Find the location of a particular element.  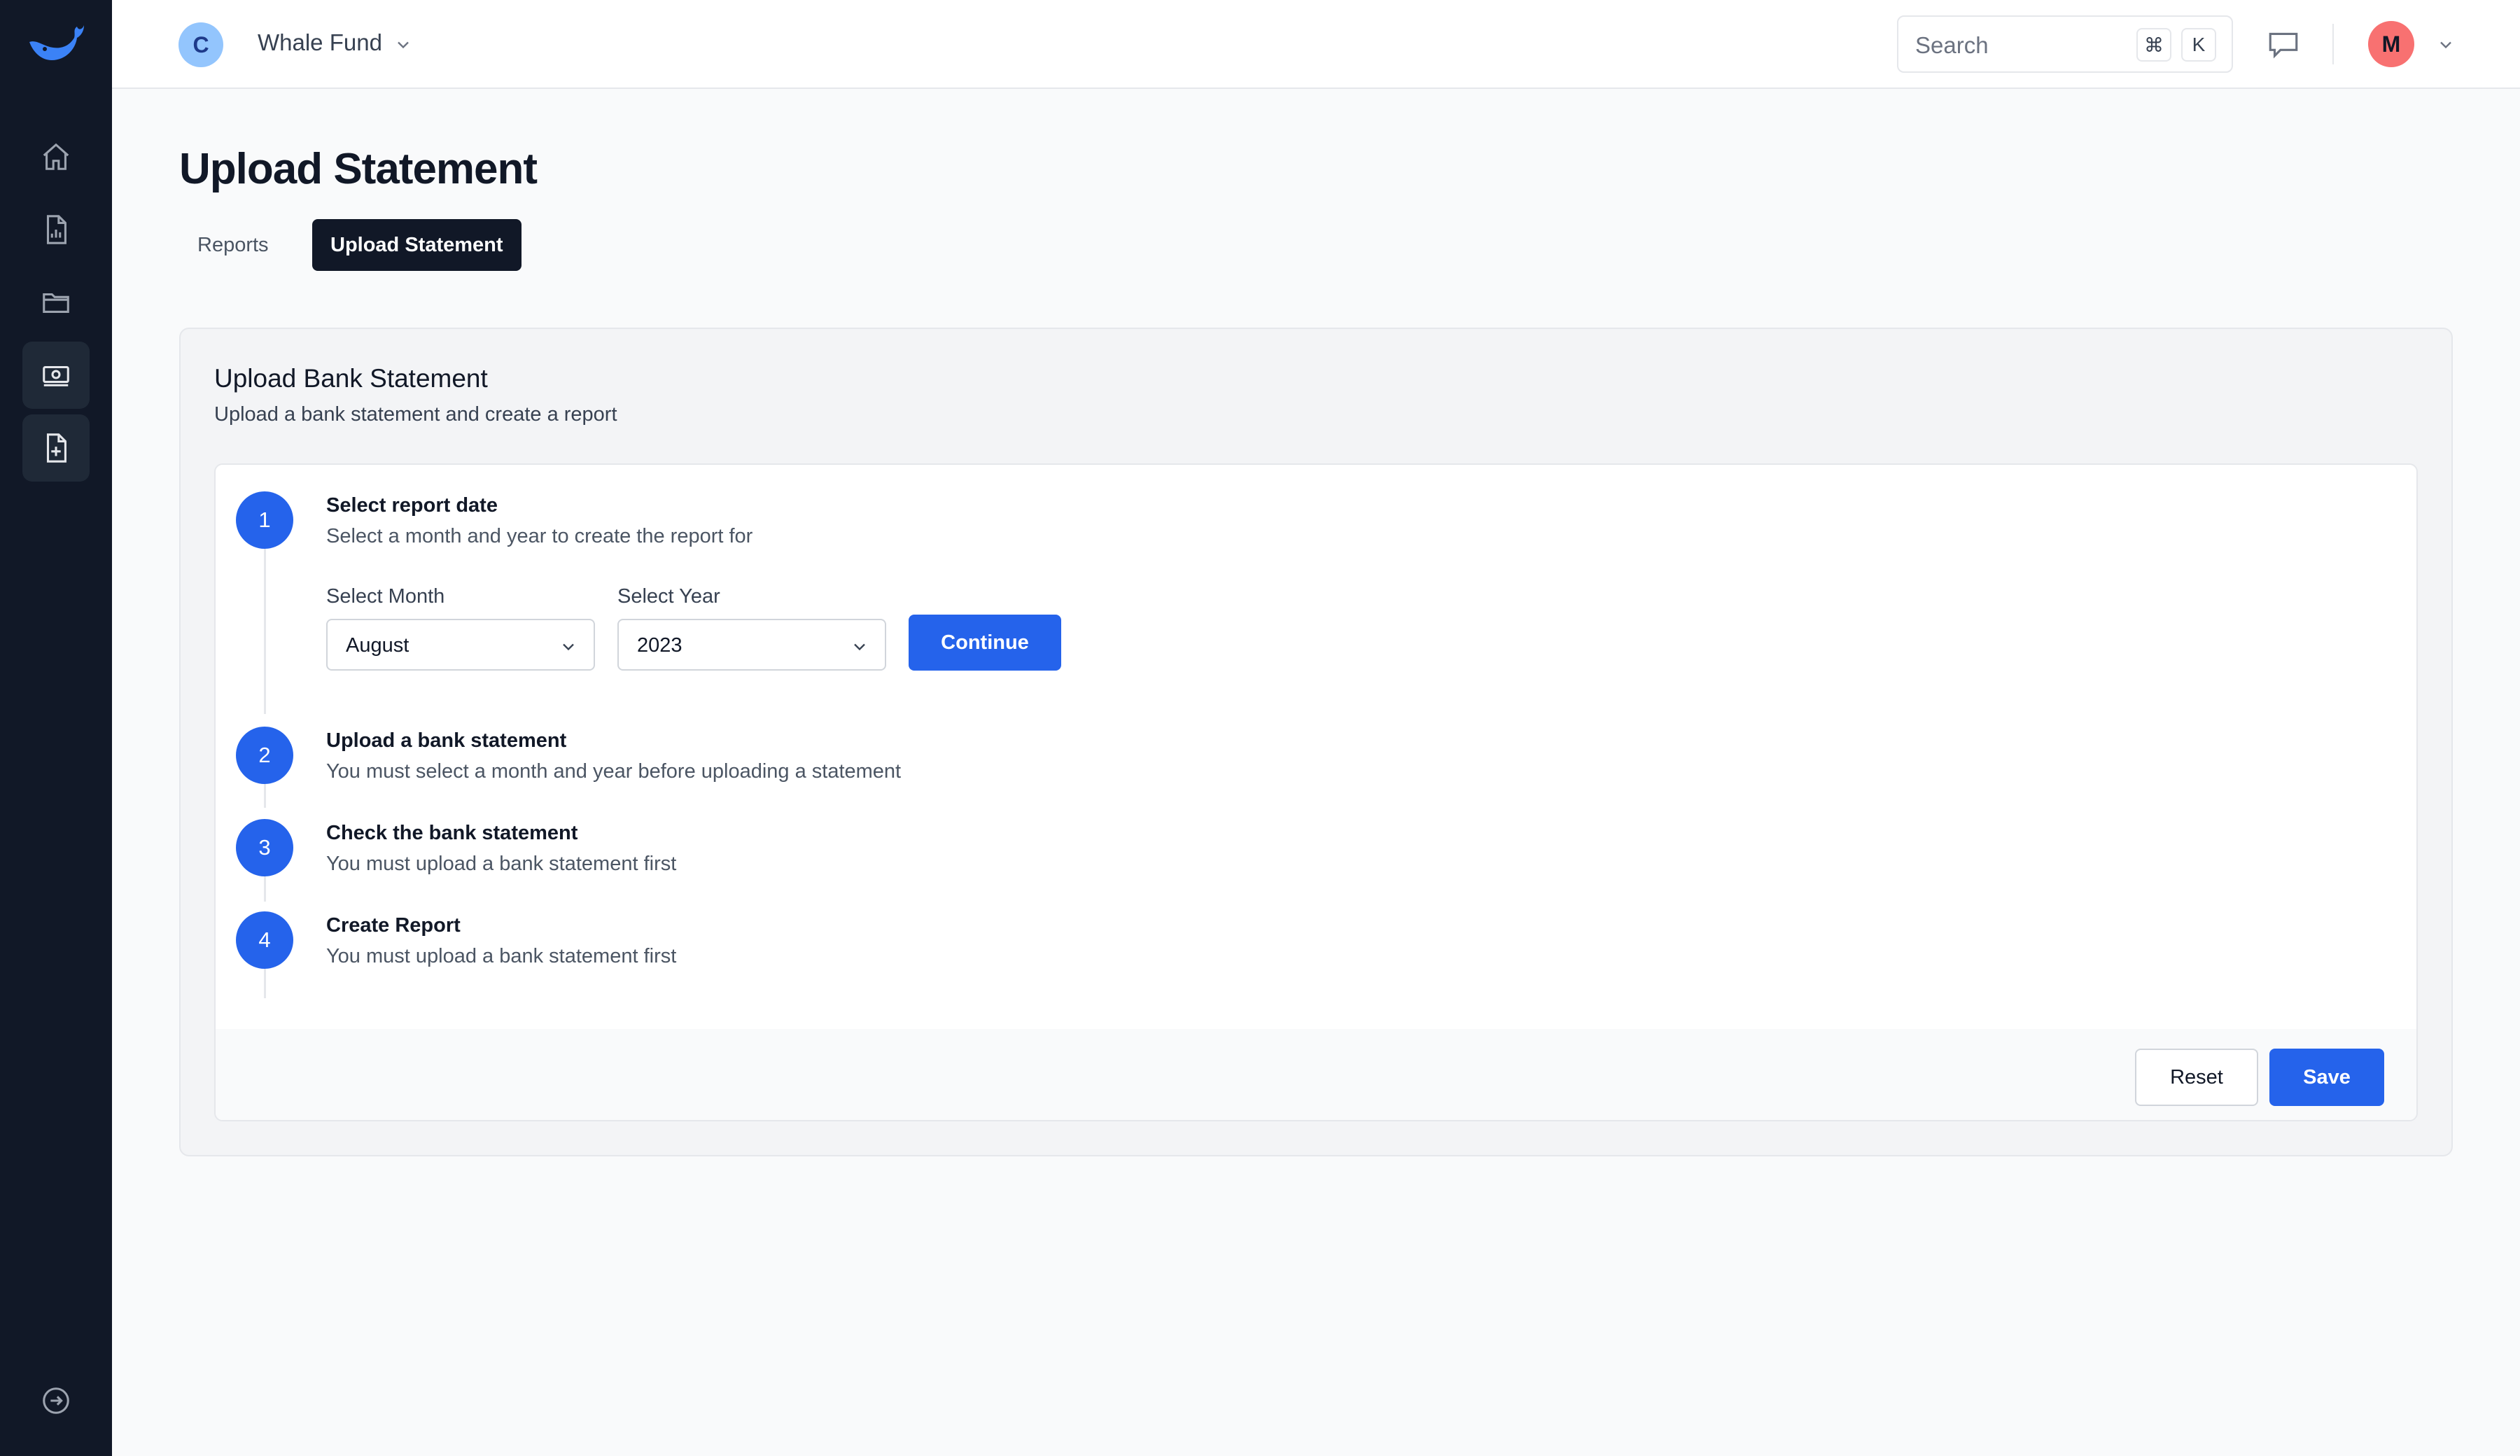

user-avatar: M is located at coordinates (2391, 44).